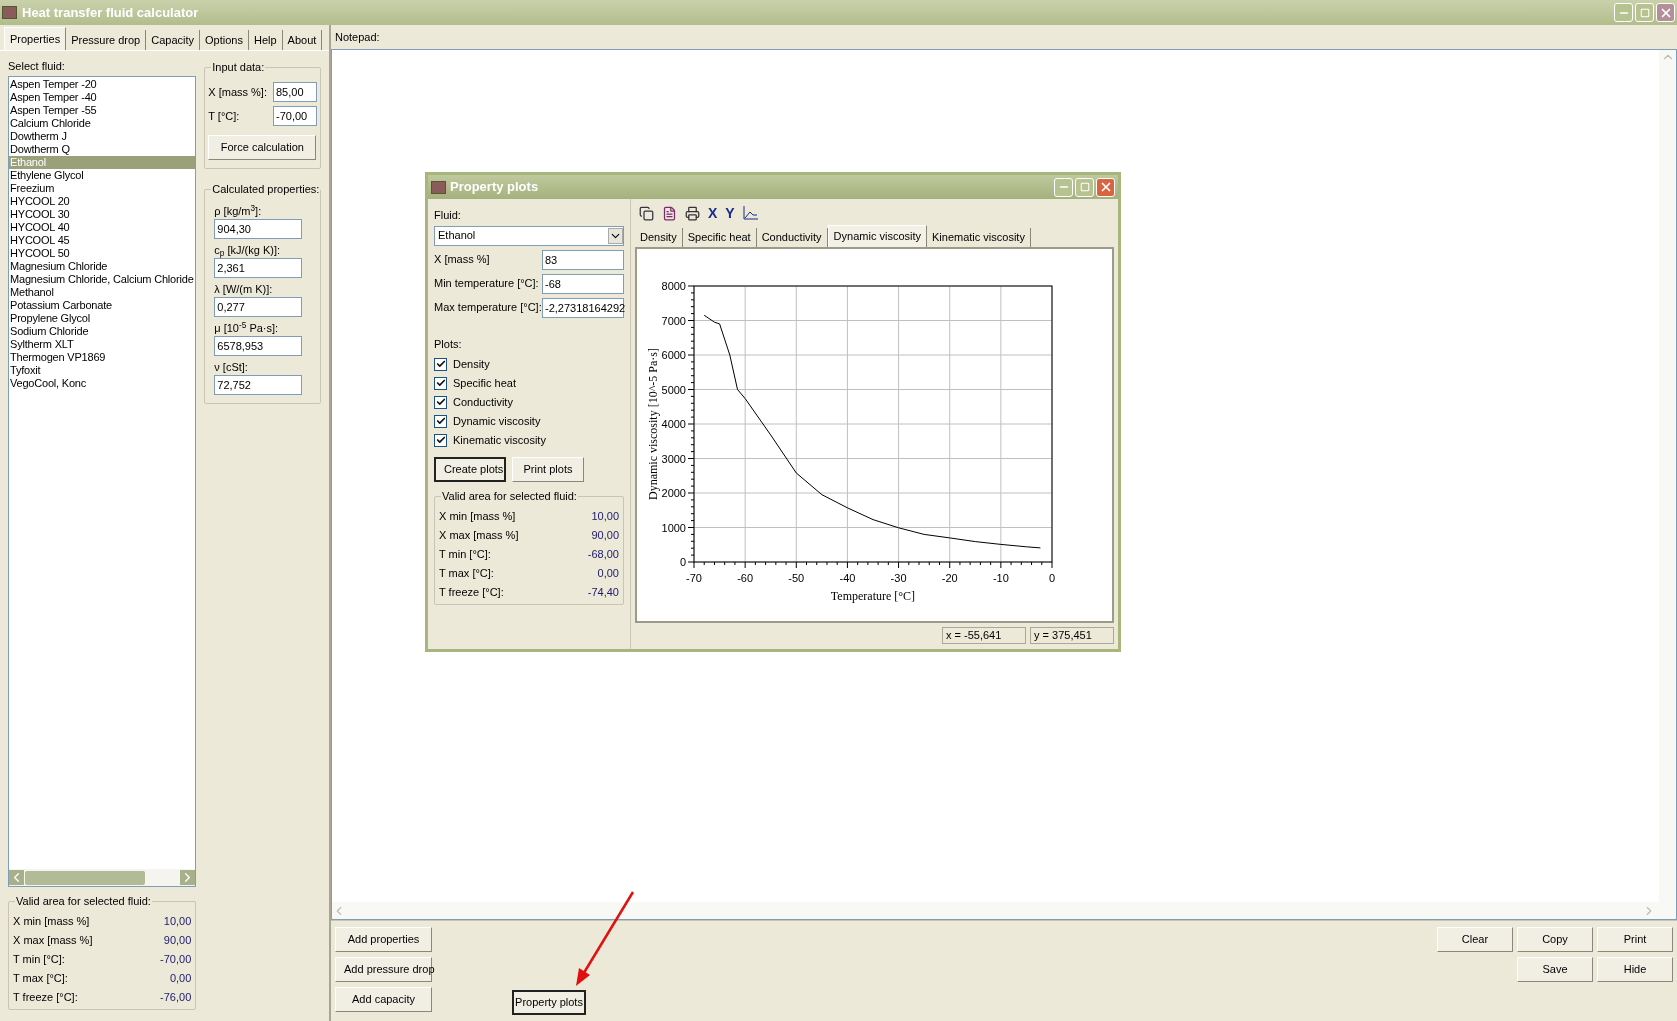  I want to click on fluid-list-item: Freezium, so click(102, 188).